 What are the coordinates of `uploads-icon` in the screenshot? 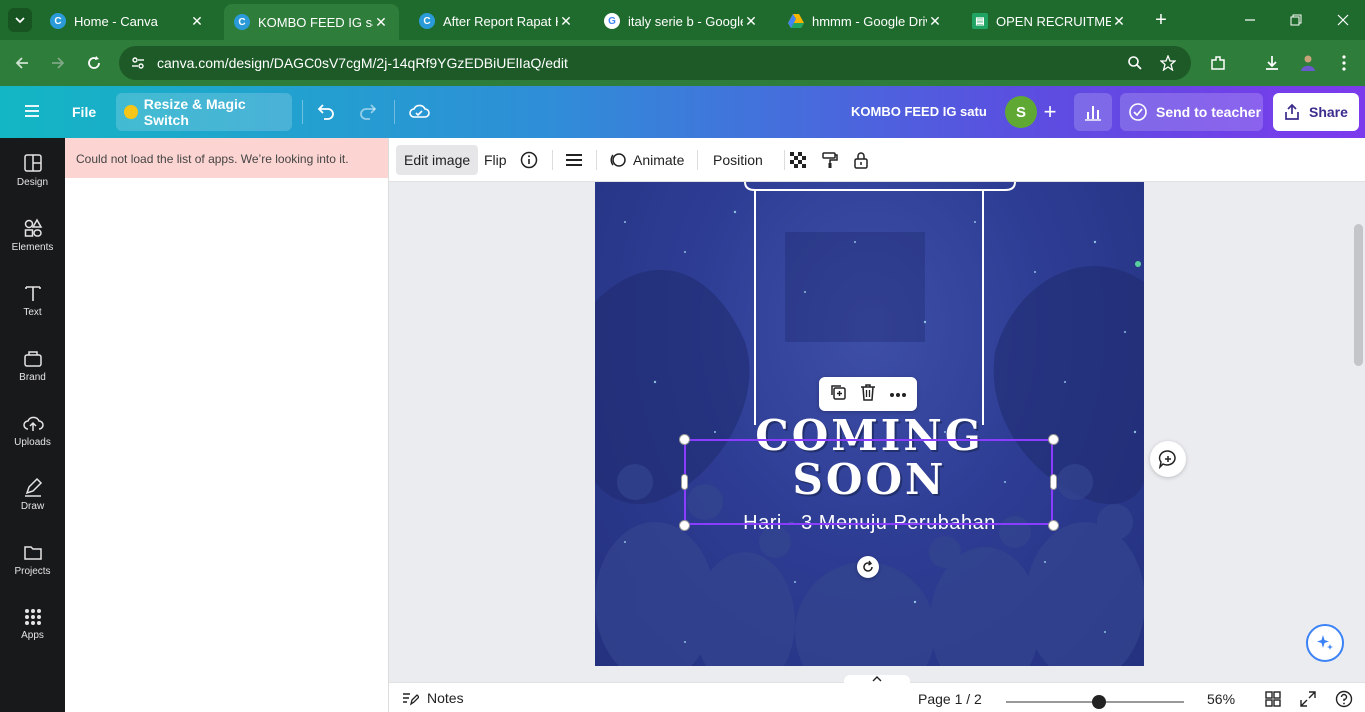 It's located at (33, 423).